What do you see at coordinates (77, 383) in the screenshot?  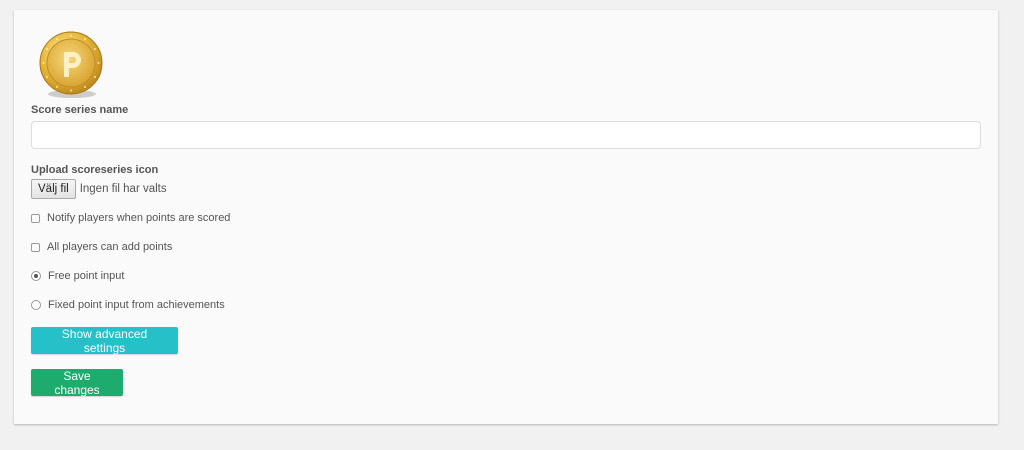 I see `save-changes-button: Save changes` at bounding box center [77, 383].